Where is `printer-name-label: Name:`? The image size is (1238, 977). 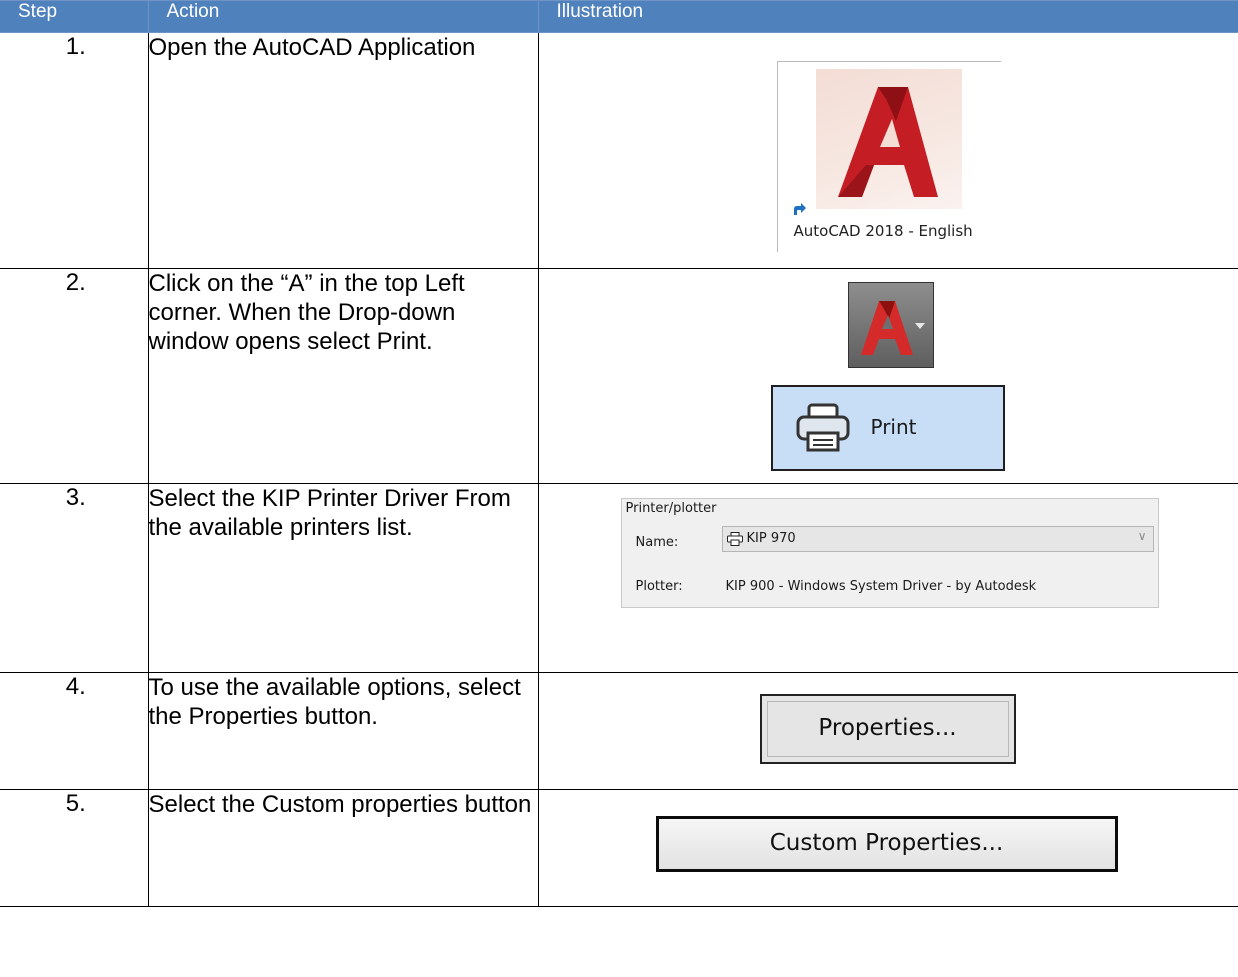 printer-name-label: Name: is located at coordinates (657, 542).